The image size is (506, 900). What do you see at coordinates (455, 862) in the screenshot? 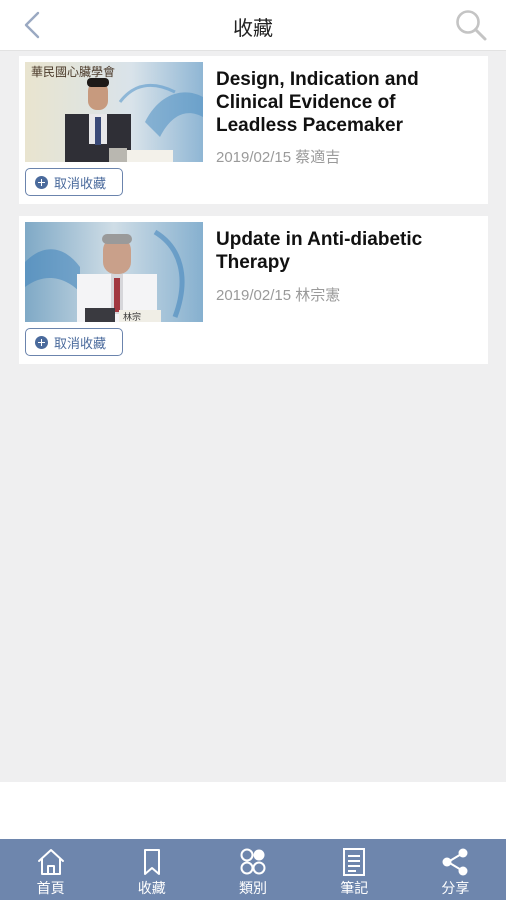
I see `share-icon` at bounding box center [455, 862].